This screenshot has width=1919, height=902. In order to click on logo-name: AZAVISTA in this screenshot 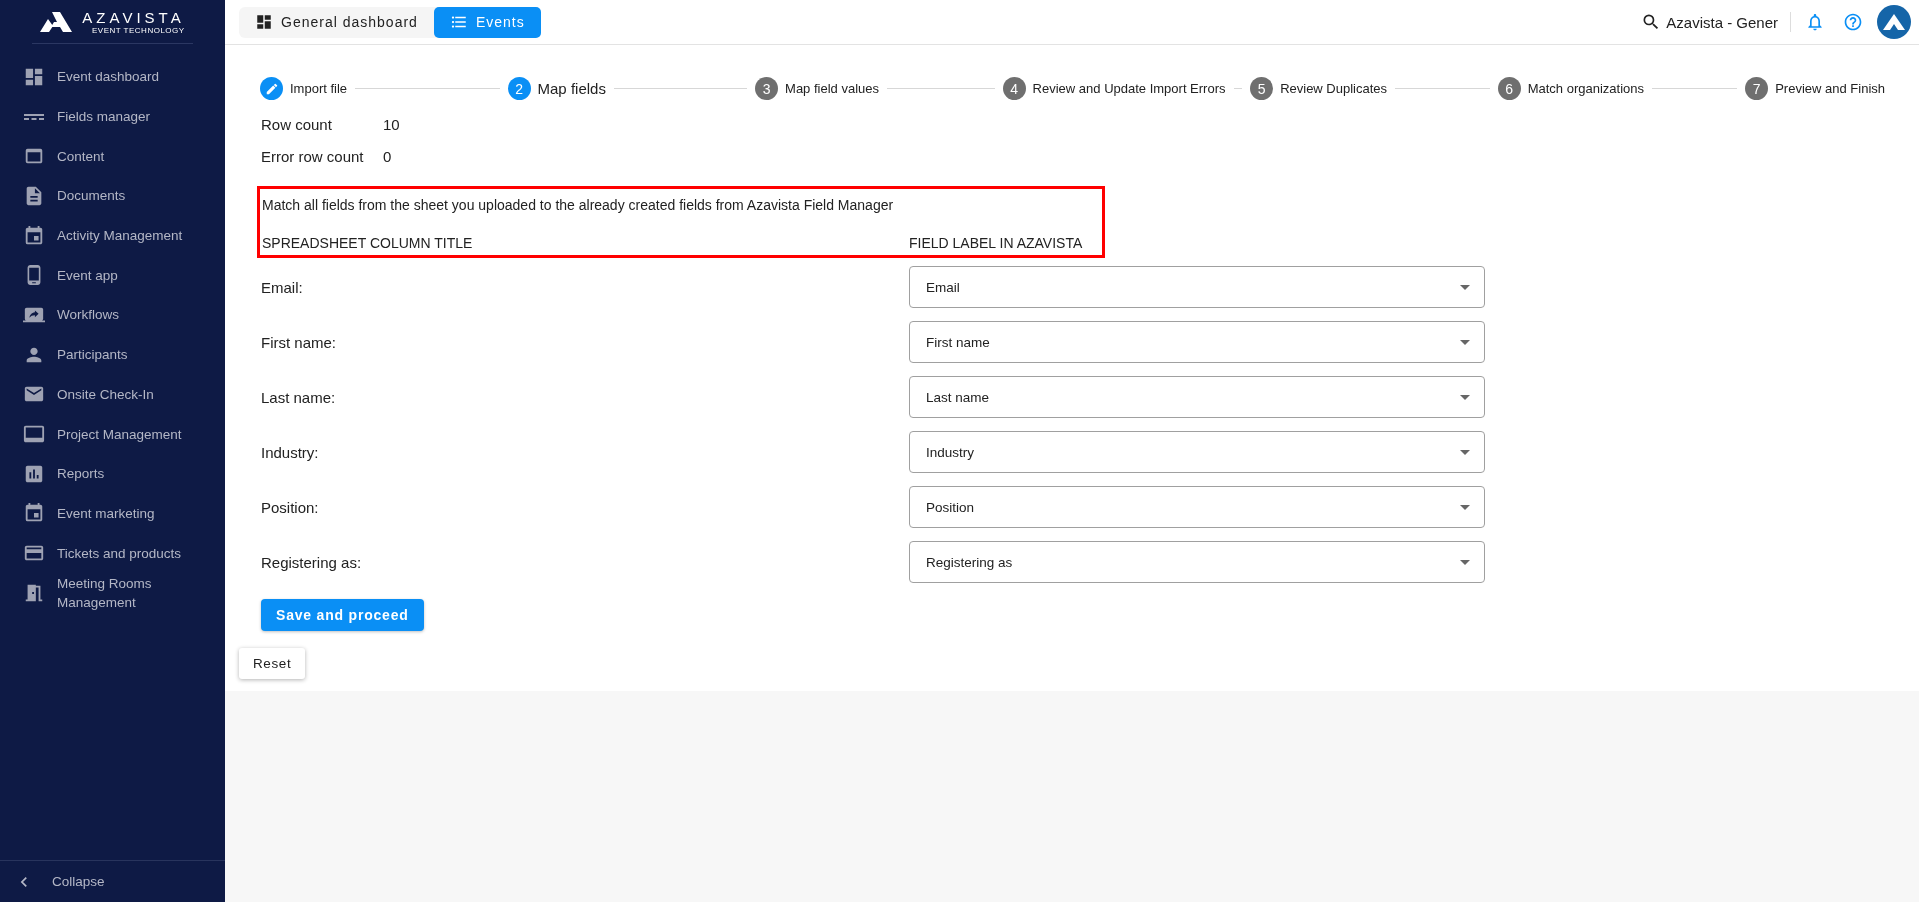, I will do `click(133, 17)`.